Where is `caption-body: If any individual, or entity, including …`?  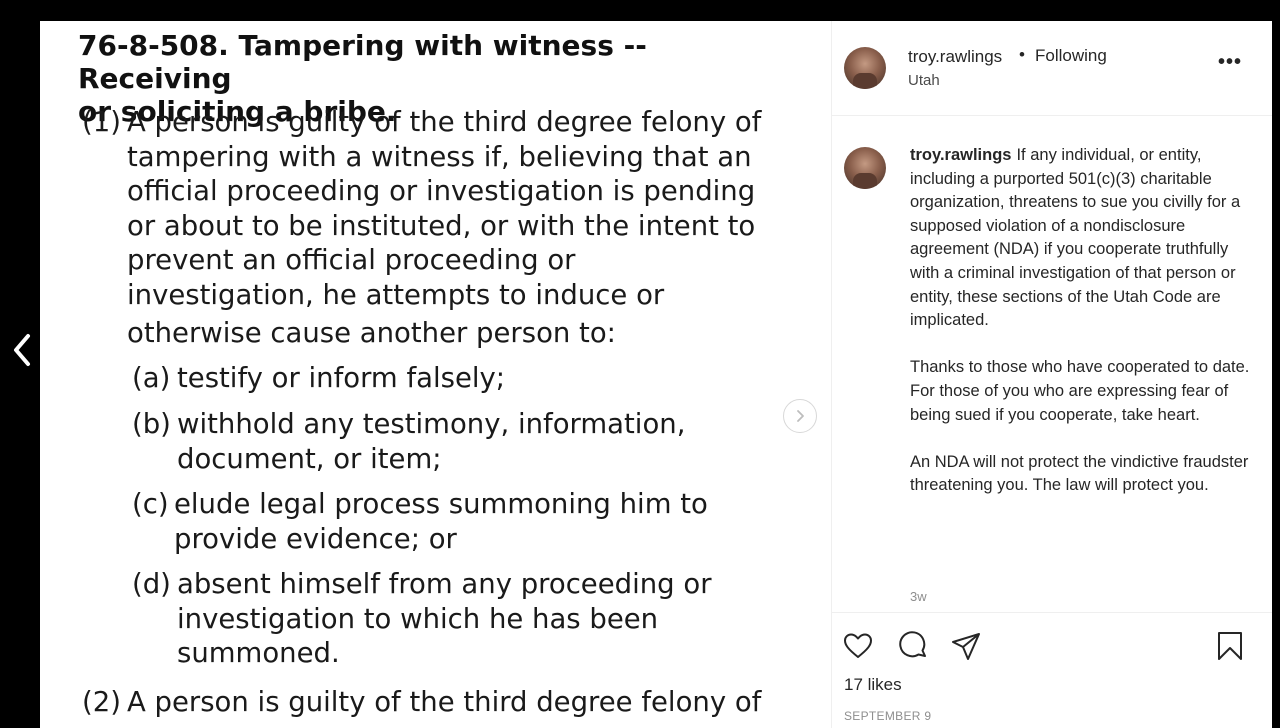 caption-body: If any individual, or entity, including … is located at coordinates (1075, 238).